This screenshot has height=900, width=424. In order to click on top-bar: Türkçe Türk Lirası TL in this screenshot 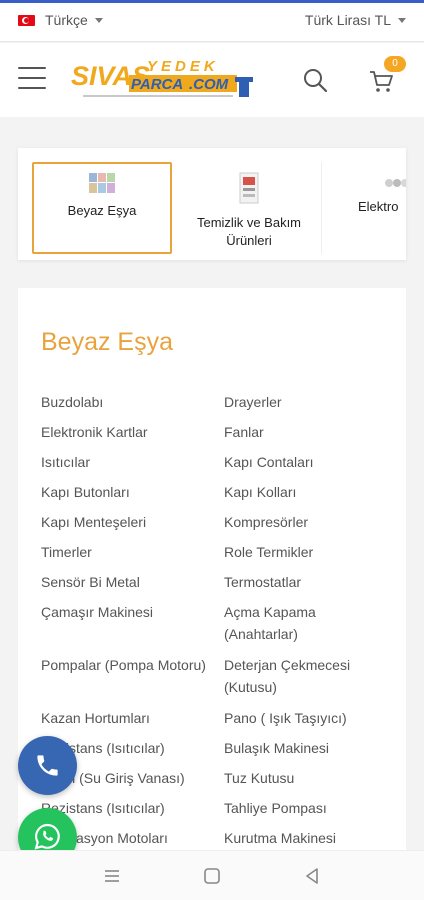, I will do `click(212, 21)`.